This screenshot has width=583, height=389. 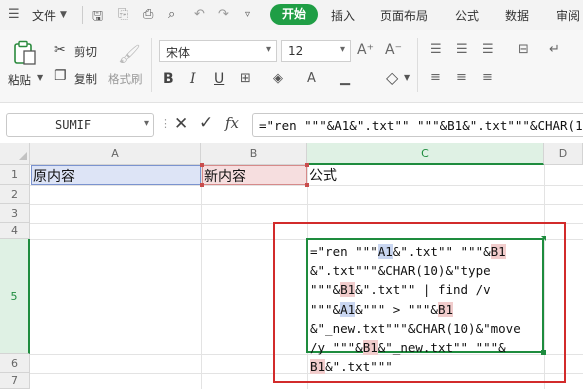 I want to click on scissors-icon: ✂, so click(x=60, y=50).